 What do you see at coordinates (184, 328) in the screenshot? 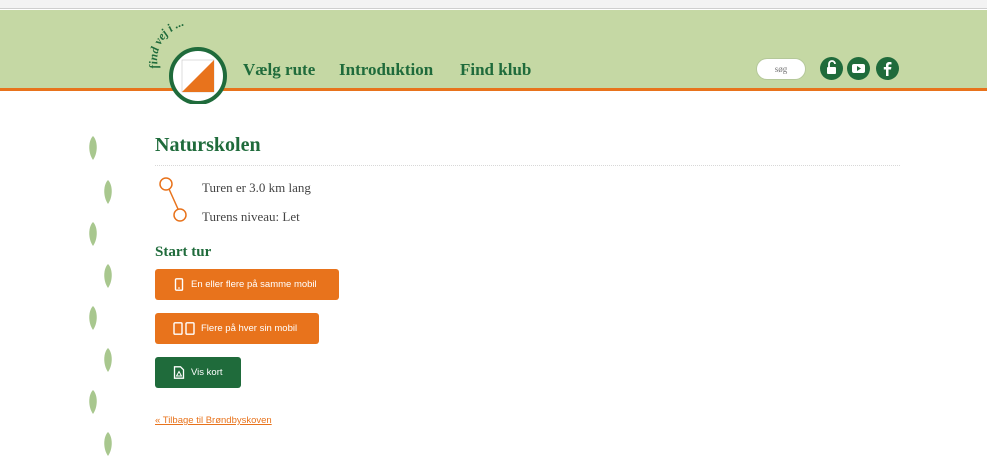
I see `two-mobiles-icon` at bounding box center [184, 328].